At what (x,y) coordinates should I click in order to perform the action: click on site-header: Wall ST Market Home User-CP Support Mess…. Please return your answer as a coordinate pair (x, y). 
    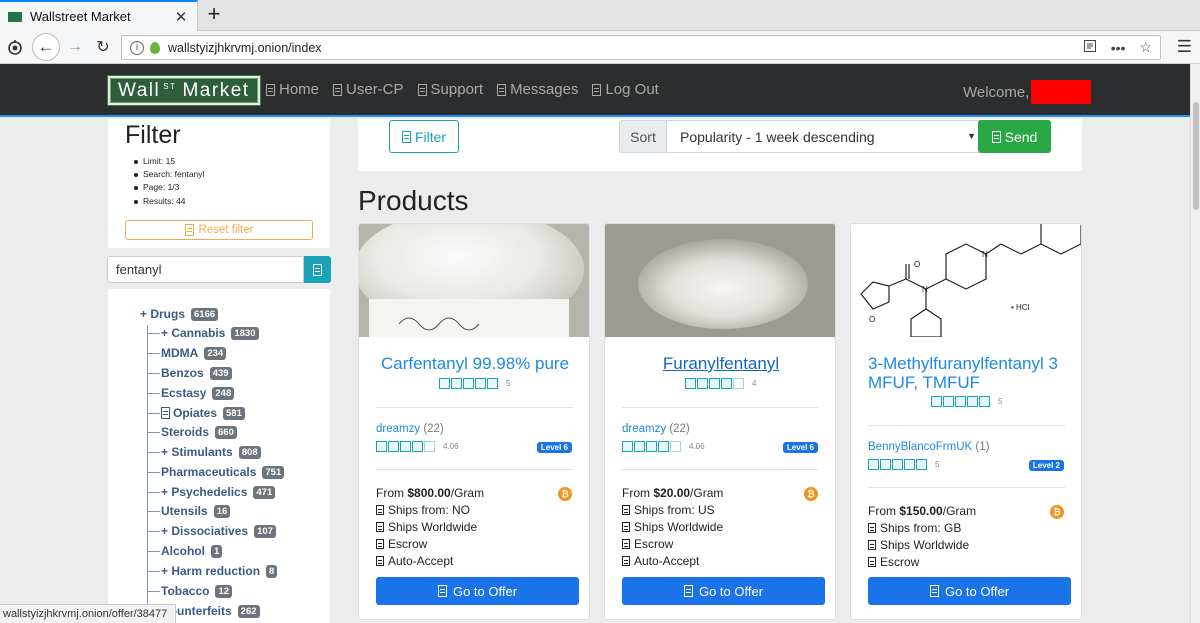
    Looking at the image, I should click on (595, 90).